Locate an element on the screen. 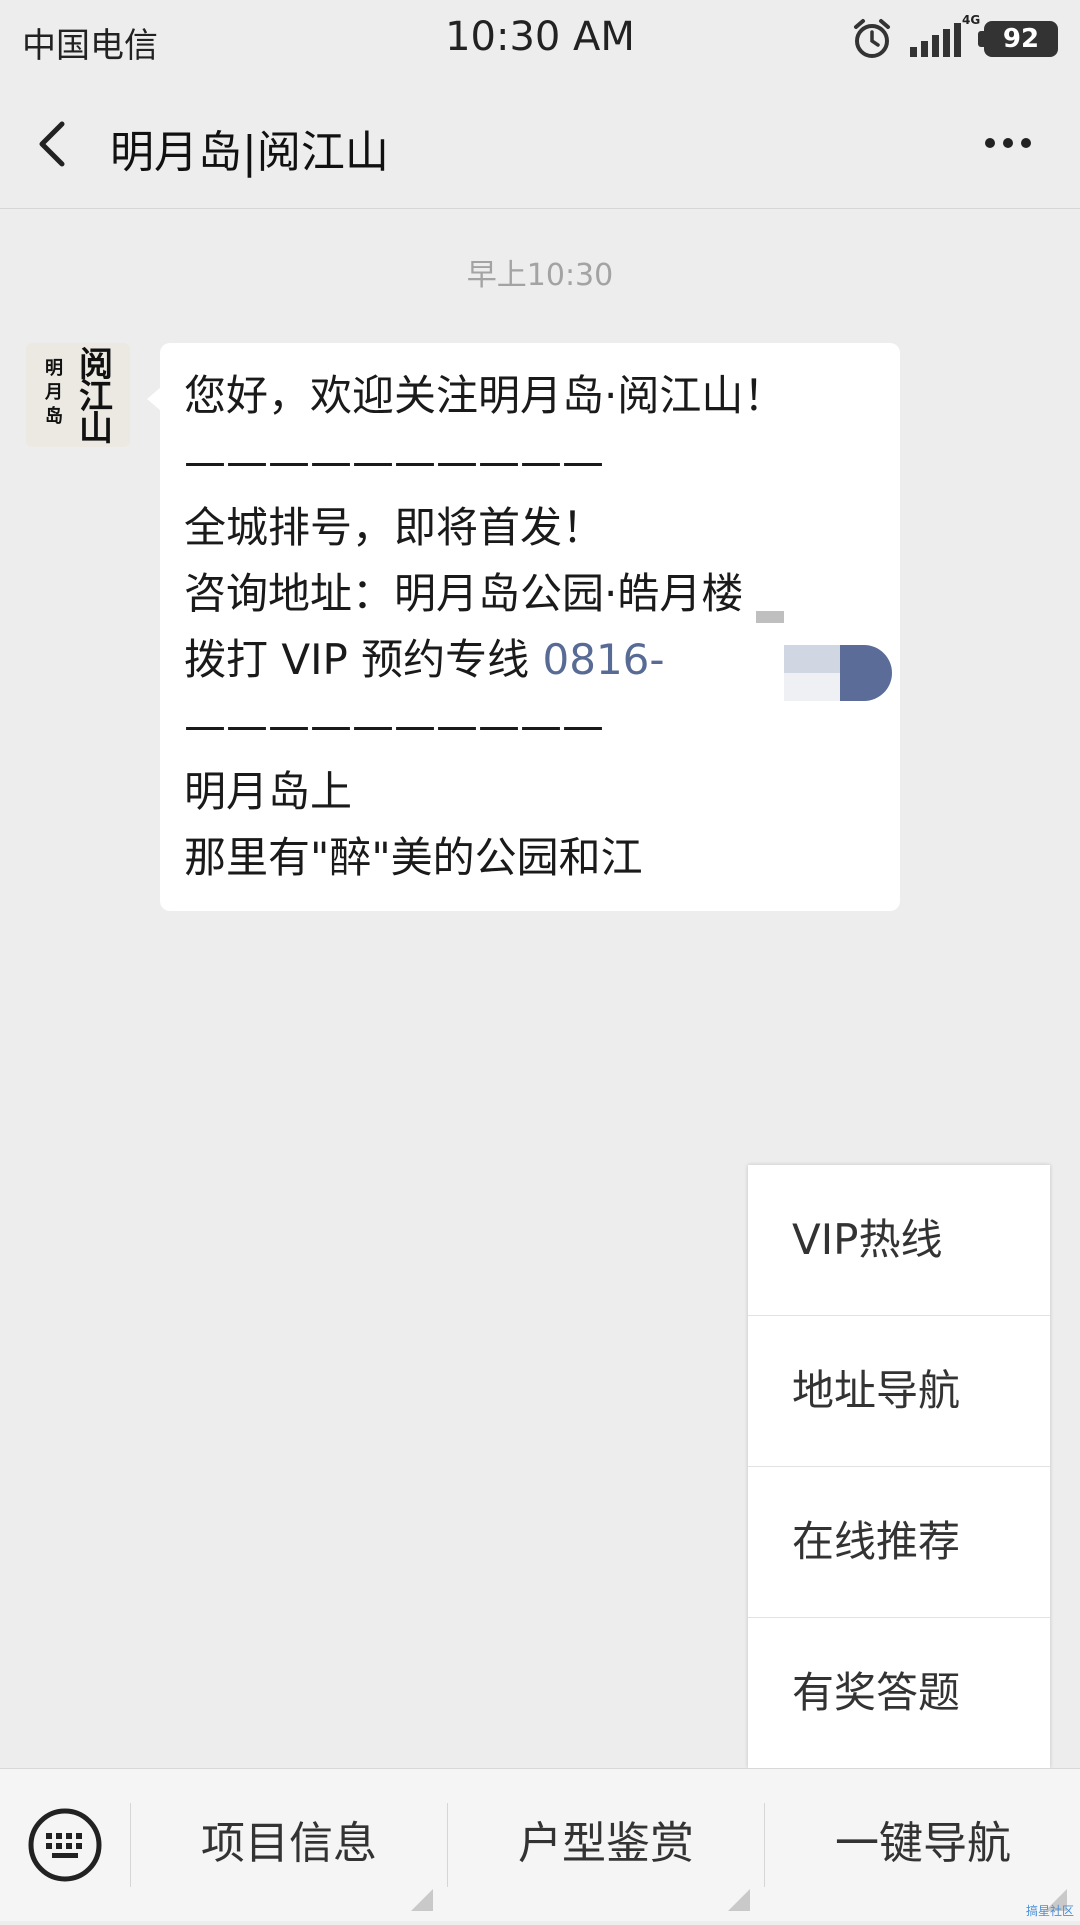 Image resolution: width=1080 pixels, height=1925 pixels. avatar-big-text: 阅江山 is located at coordinates (96, 396).